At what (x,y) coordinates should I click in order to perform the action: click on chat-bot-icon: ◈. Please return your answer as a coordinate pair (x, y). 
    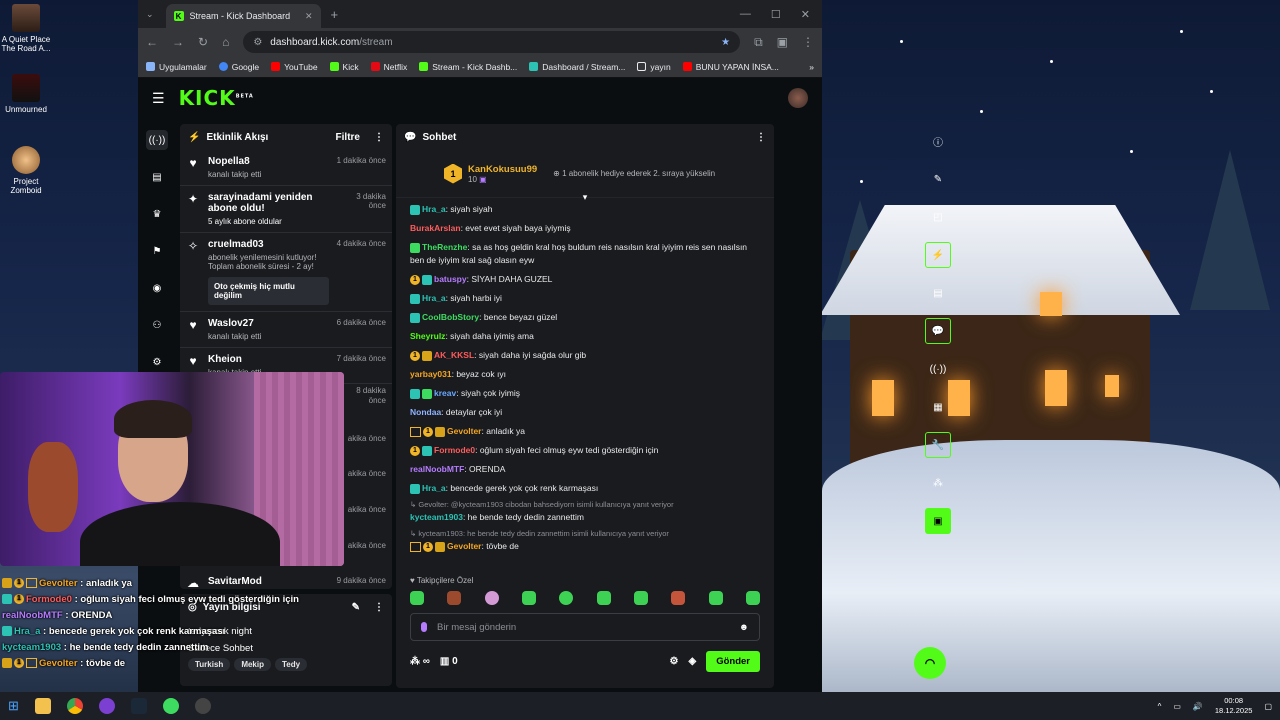
    Looking at the image, I should click on (693, 661).